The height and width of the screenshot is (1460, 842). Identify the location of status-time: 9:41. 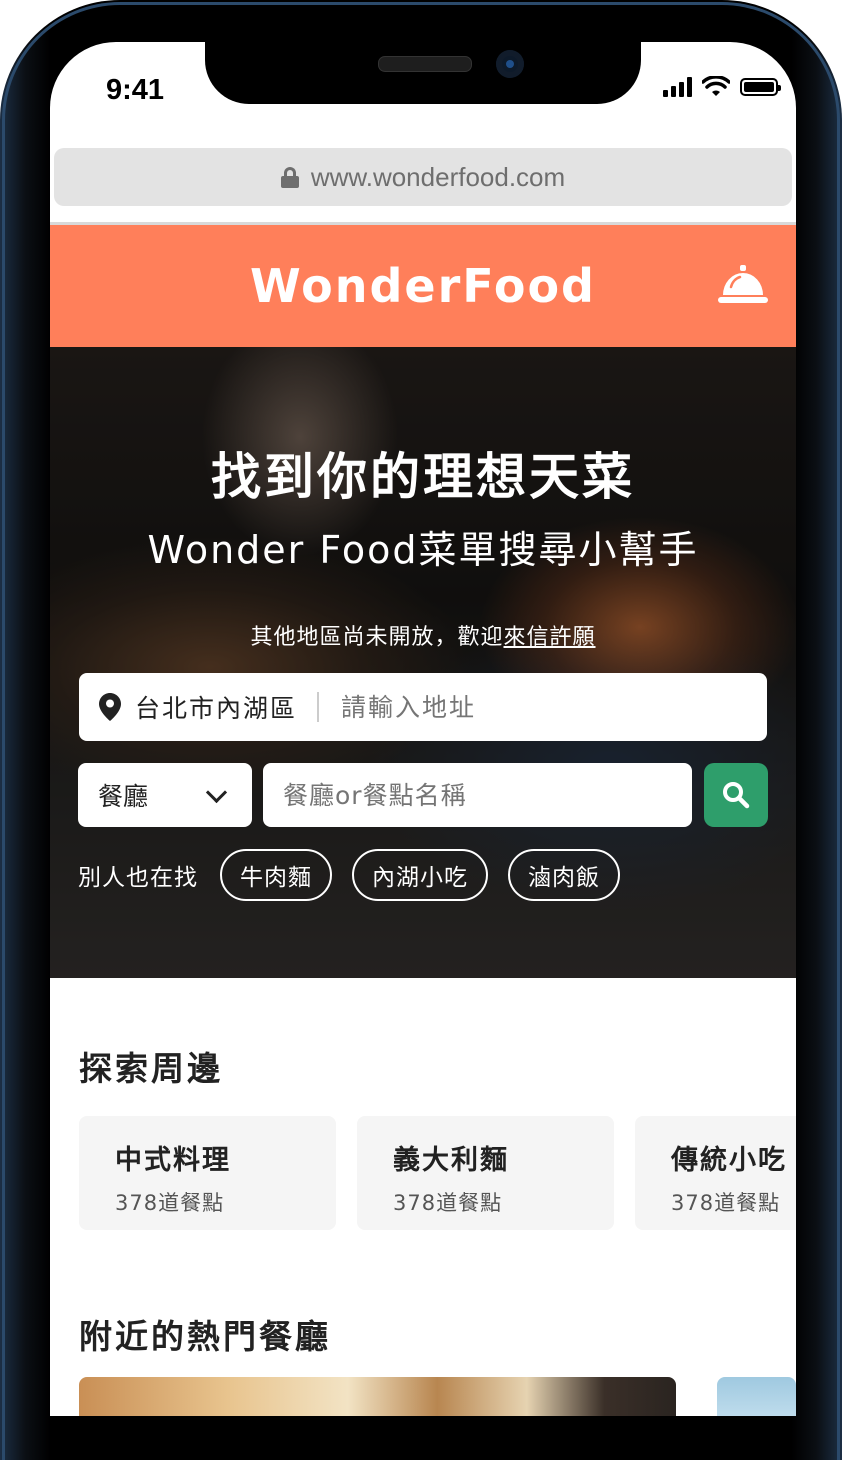
(135, 90).